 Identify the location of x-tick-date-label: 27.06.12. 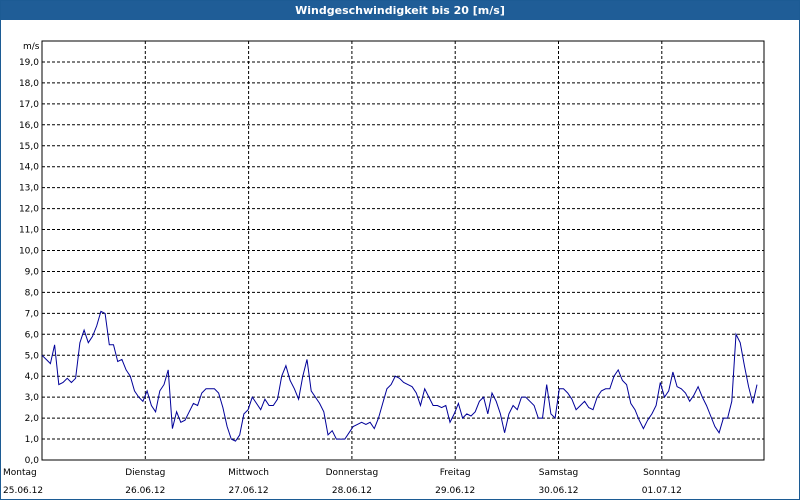
(249, 491).